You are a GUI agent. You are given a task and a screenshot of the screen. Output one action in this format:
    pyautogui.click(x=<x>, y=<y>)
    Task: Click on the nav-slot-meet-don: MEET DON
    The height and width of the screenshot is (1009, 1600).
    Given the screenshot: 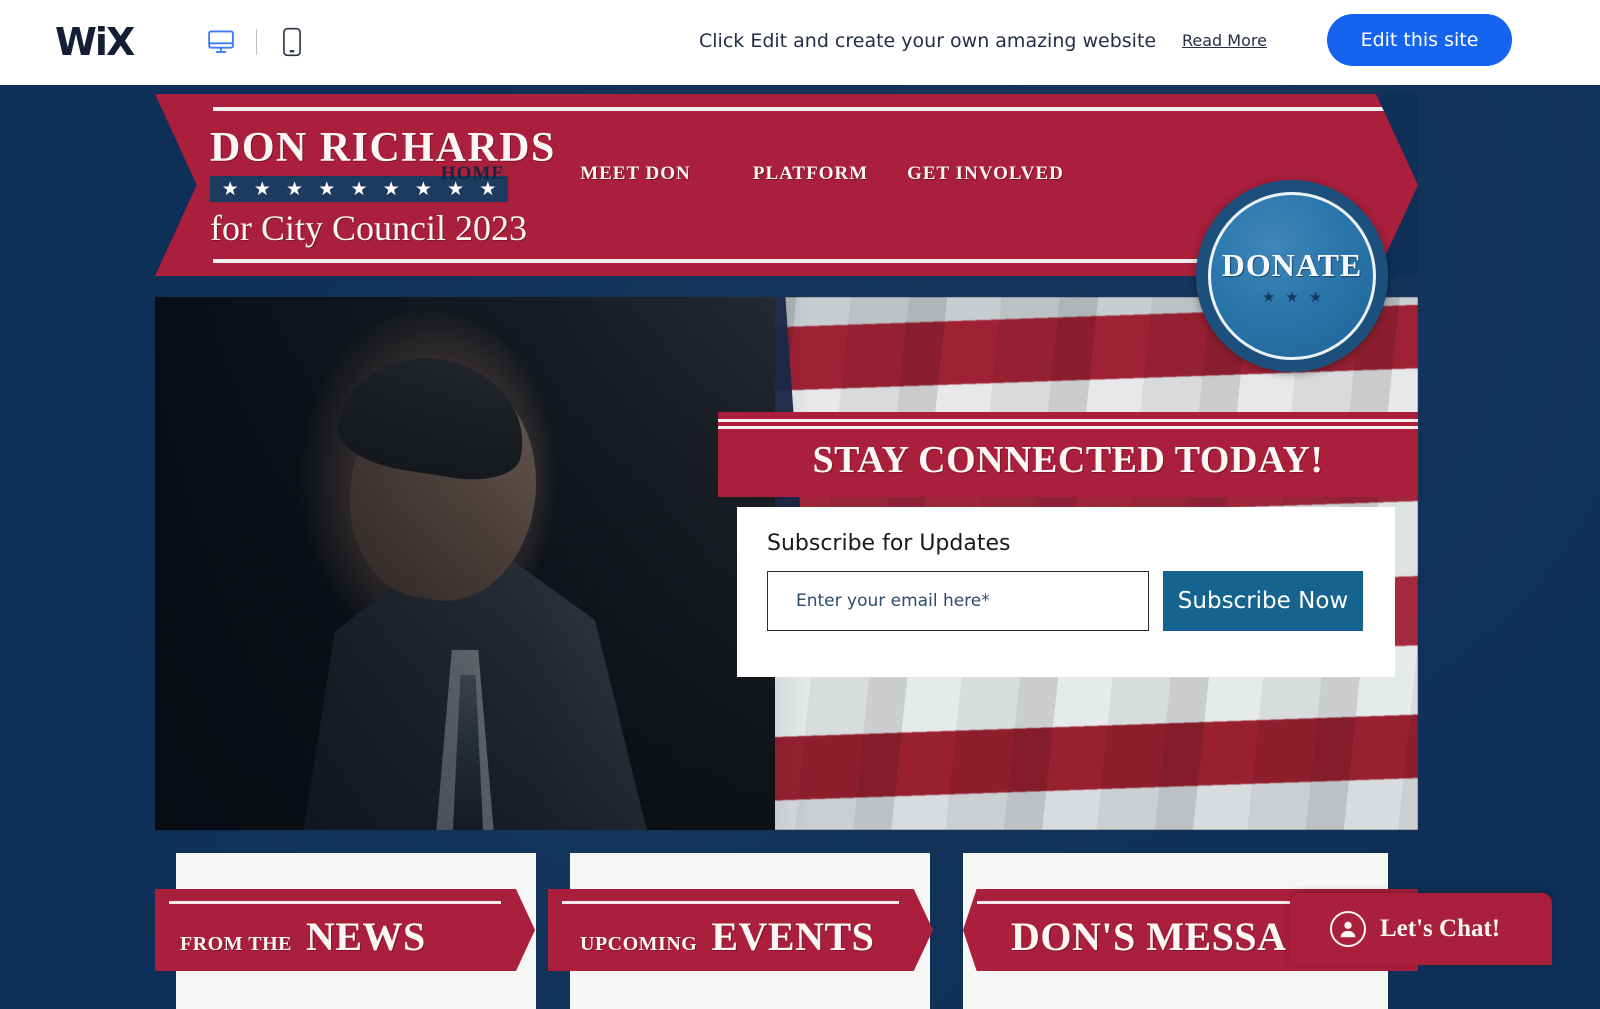 What is the action you would take?
    pyautogui.click(x=635, y=174)
    